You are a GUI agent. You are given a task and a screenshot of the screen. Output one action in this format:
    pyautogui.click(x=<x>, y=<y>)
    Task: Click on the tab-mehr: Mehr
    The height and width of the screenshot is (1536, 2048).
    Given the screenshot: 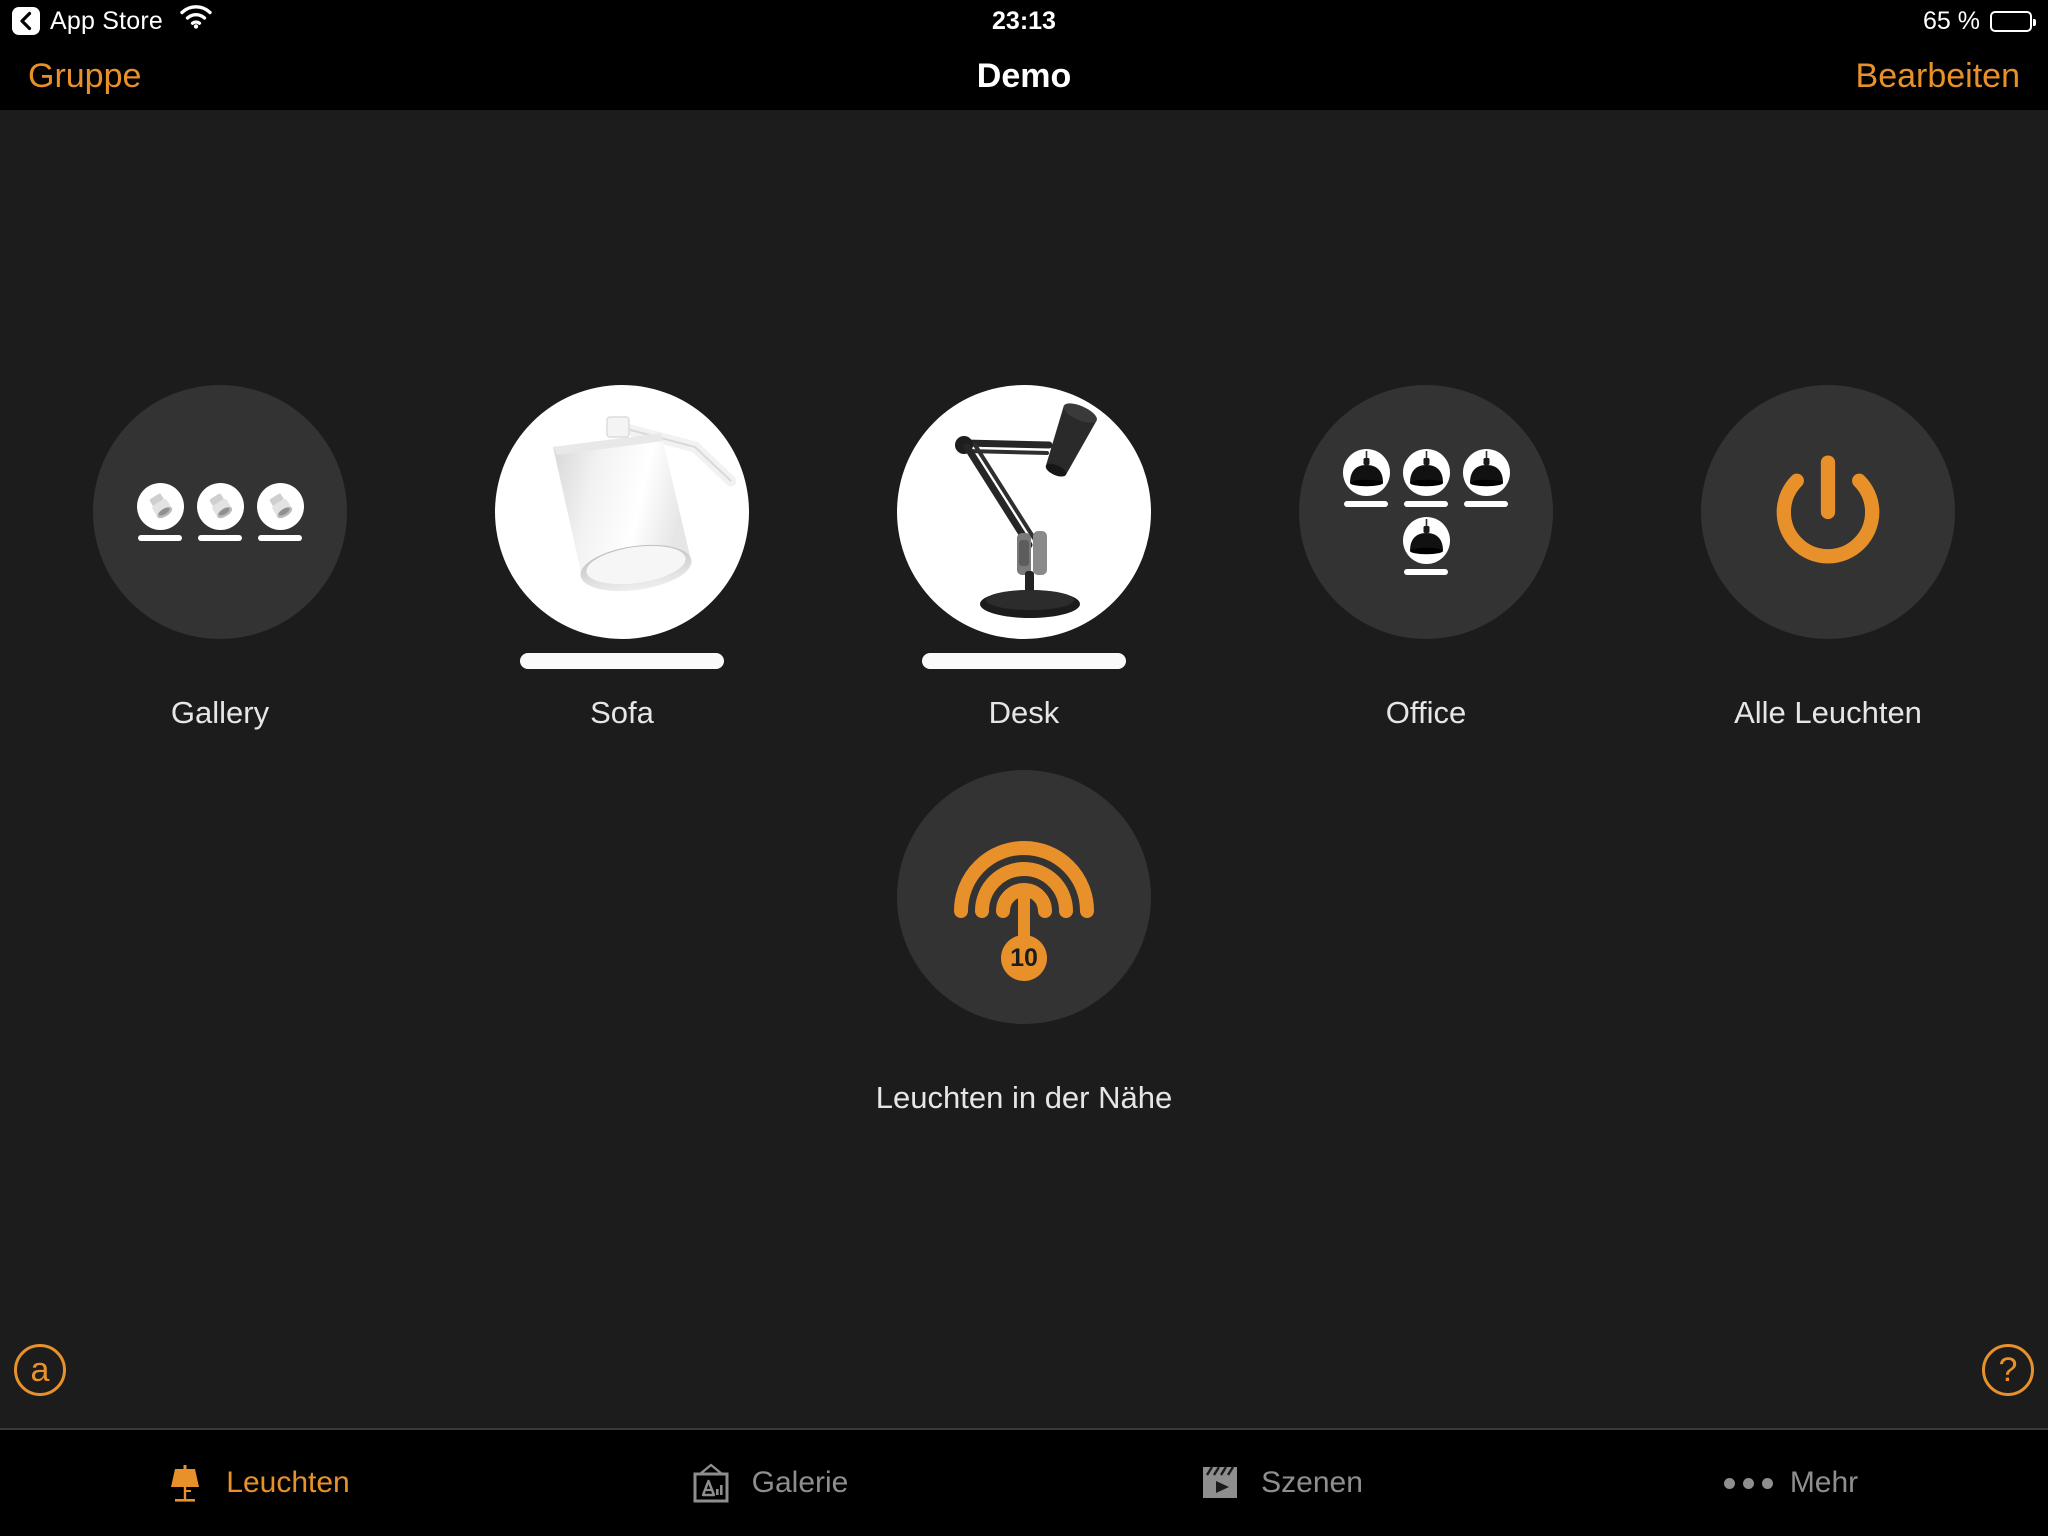 What is the action you would take?
    pyautogui.click(x=1792, y=1482)
    